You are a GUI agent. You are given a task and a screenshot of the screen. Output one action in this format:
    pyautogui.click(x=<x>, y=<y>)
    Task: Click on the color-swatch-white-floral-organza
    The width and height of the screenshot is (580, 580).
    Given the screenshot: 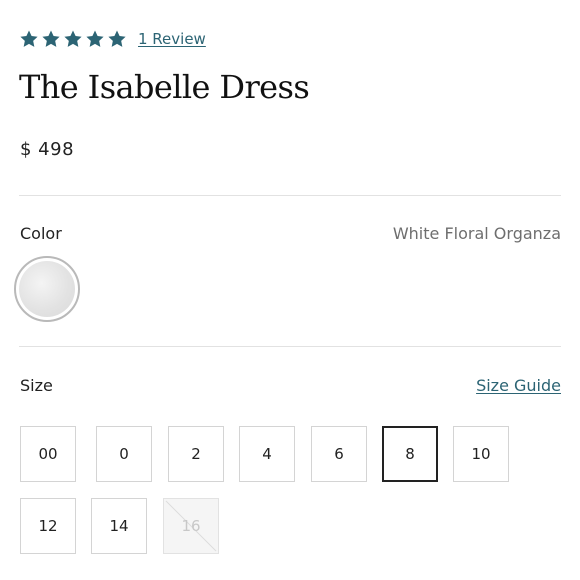 What is the action you would take?
    pyautogui.click(x=47, y=289)
    